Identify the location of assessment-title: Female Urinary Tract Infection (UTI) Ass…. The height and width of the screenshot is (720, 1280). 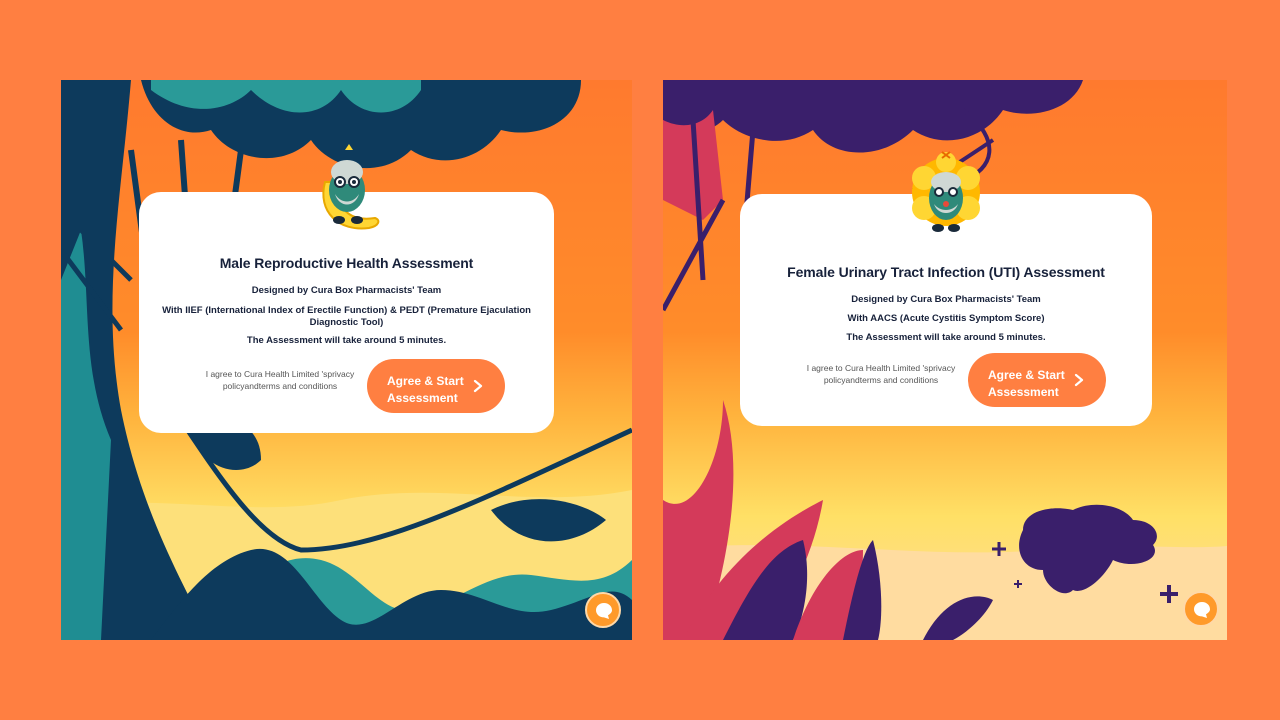
(946, 272).